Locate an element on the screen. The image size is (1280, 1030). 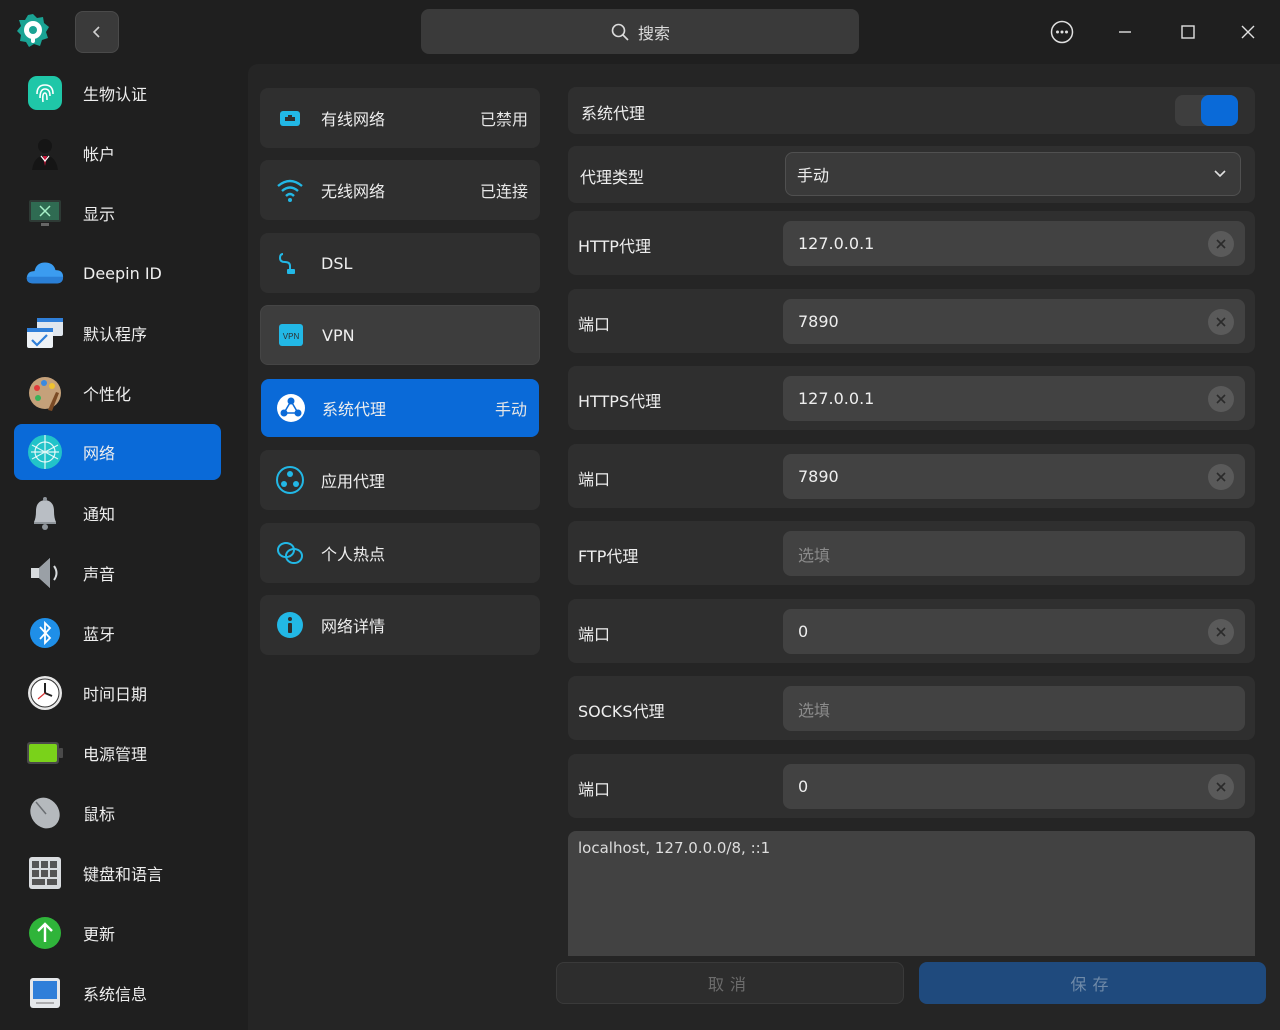
http-proxy-row: HTTP代理 127.0.0.1 is located at coordinates (911, 243).